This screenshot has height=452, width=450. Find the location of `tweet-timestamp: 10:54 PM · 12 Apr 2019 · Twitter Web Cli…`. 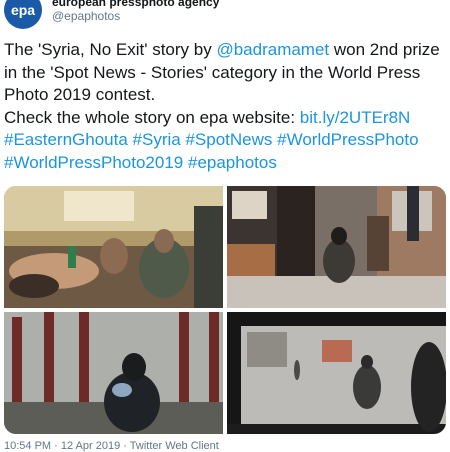

tweet-timestamp: 10:54 PM · 12 Apr 2019 · Twitter Web Cli… is located at coordinates (111, 446).